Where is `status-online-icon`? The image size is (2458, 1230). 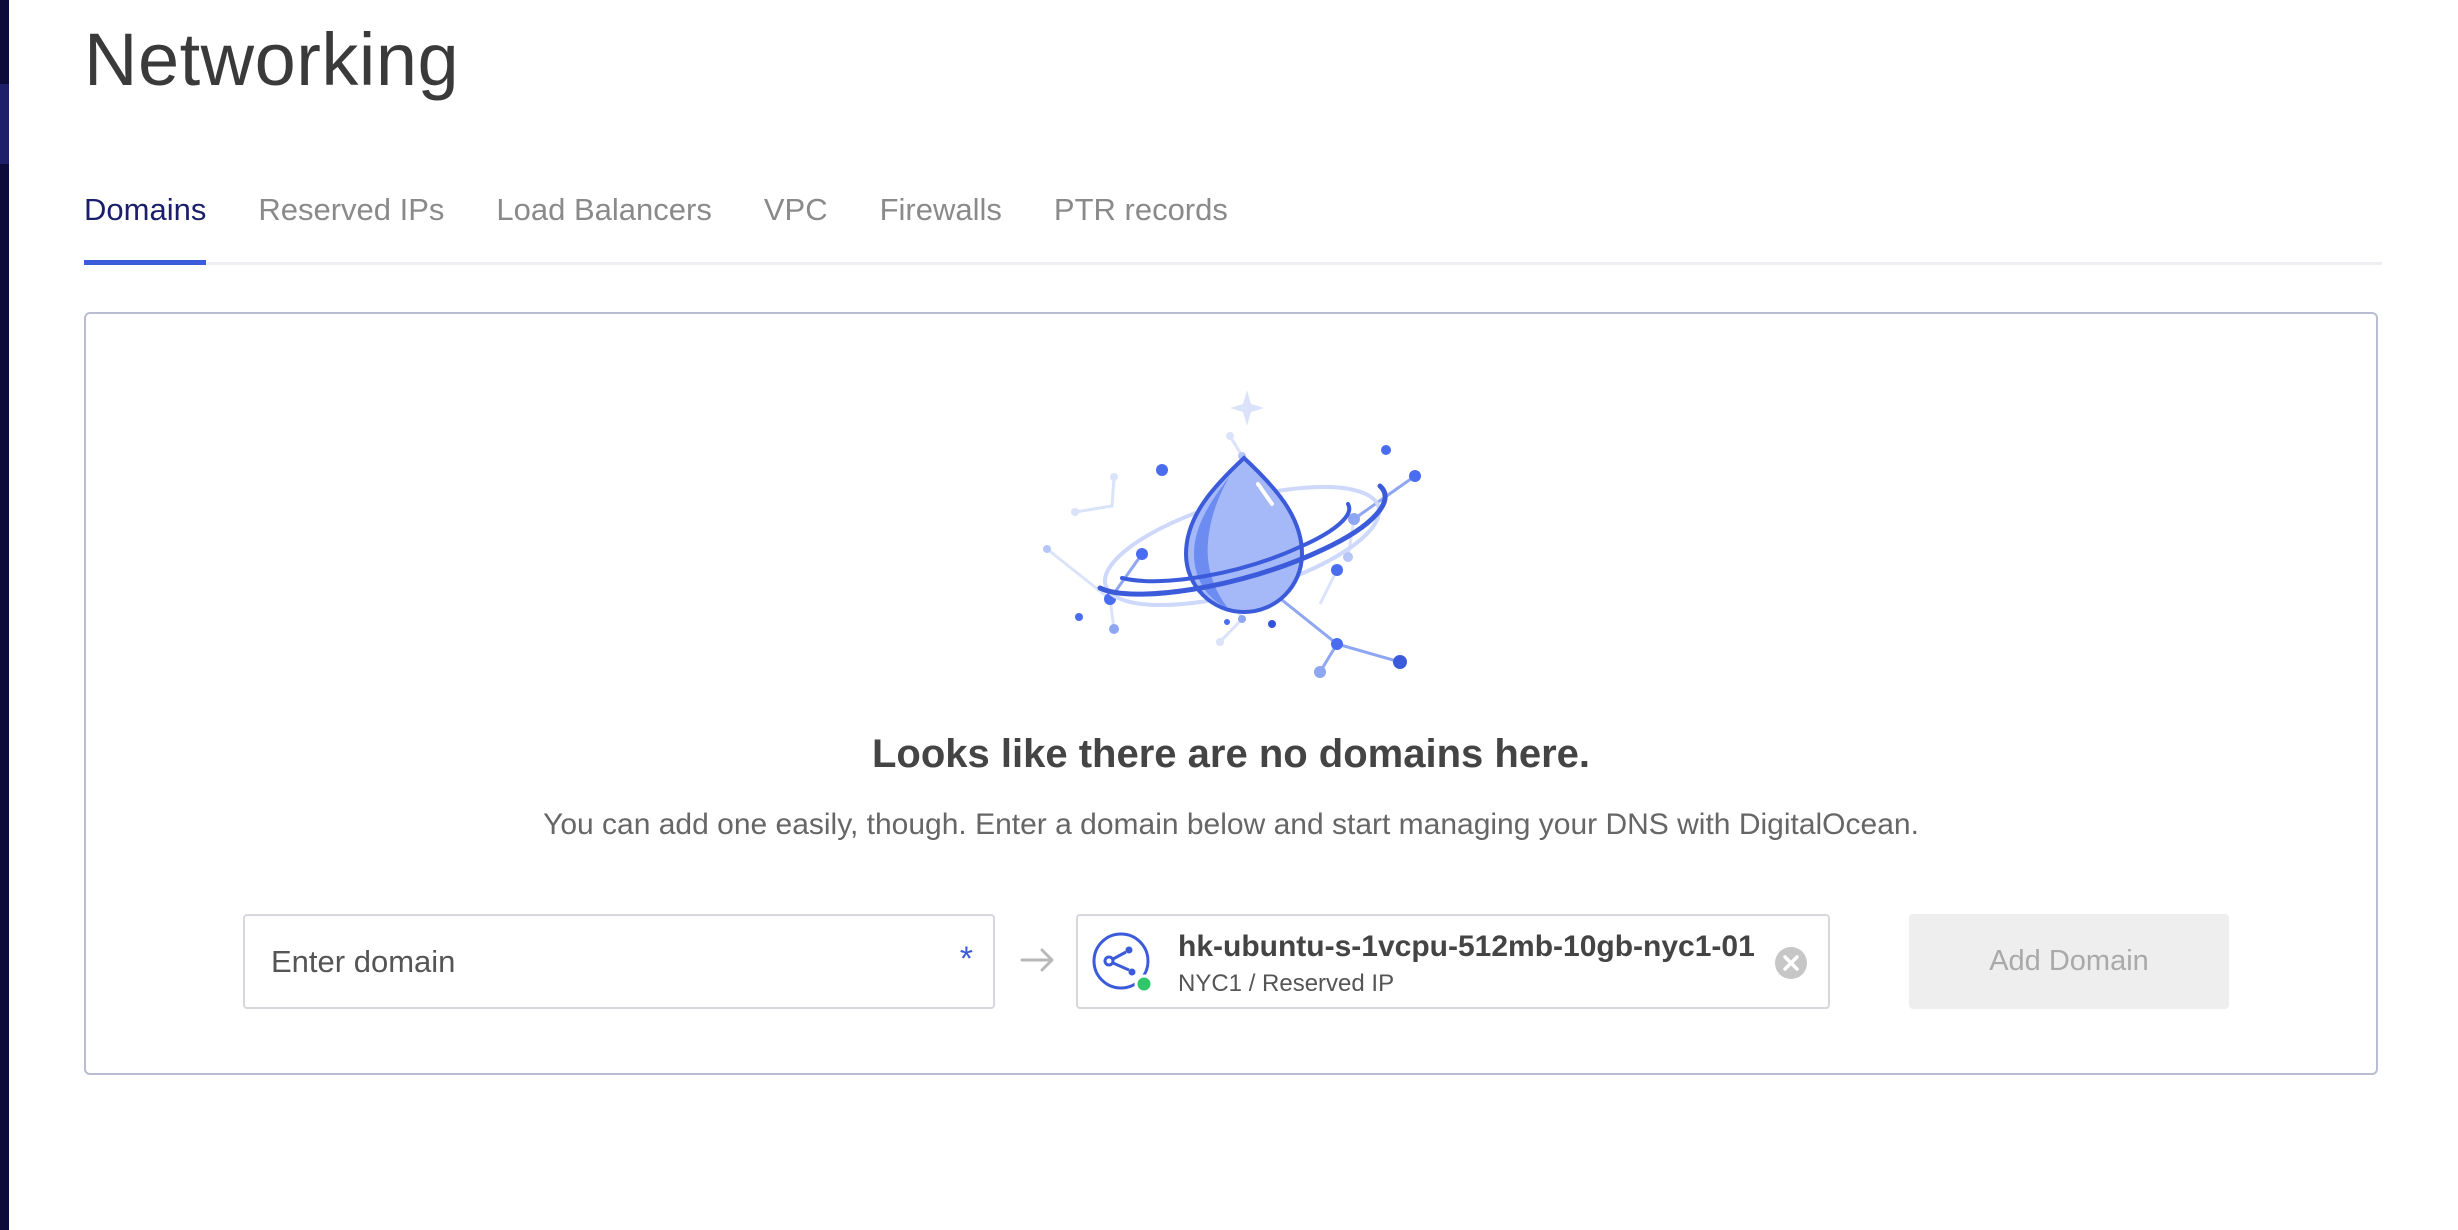 status-online-icon is located at coordinates (1144, 984).